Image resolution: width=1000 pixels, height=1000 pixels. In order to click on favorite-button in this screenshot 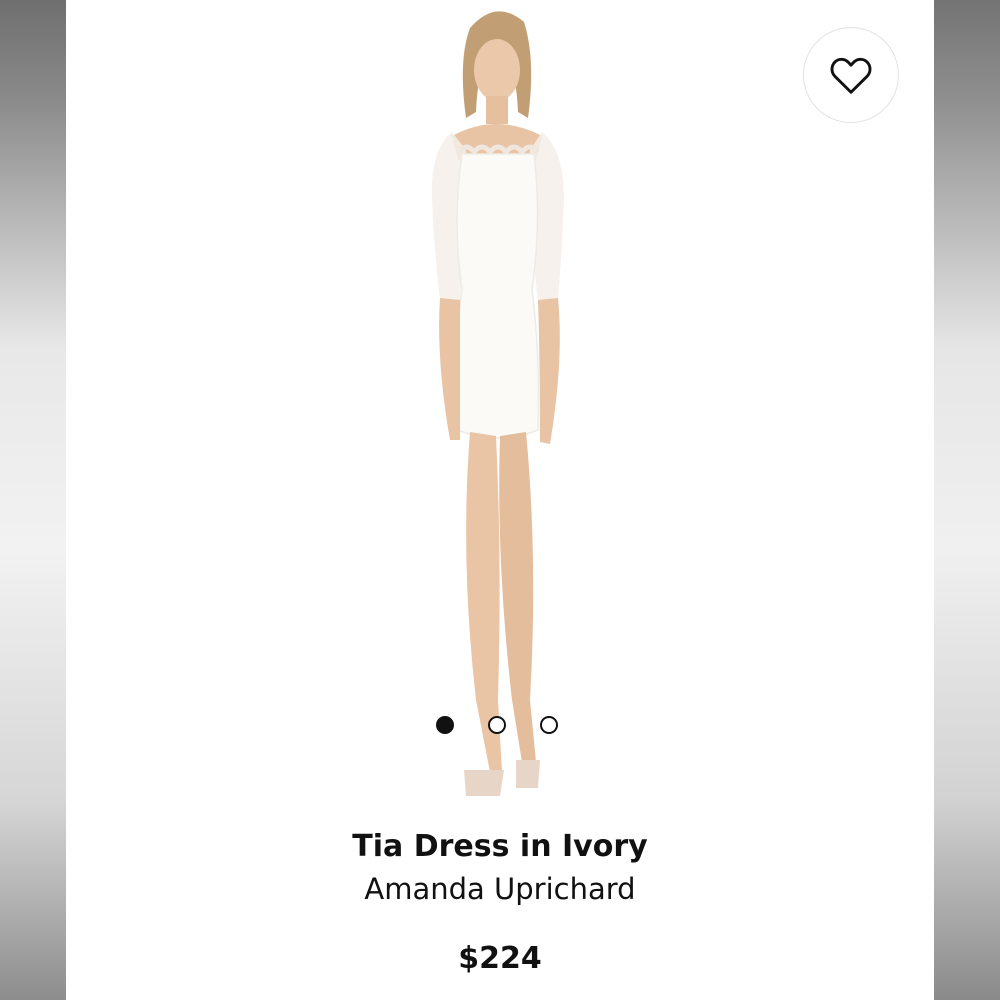, I will do `click(851, 75)`.